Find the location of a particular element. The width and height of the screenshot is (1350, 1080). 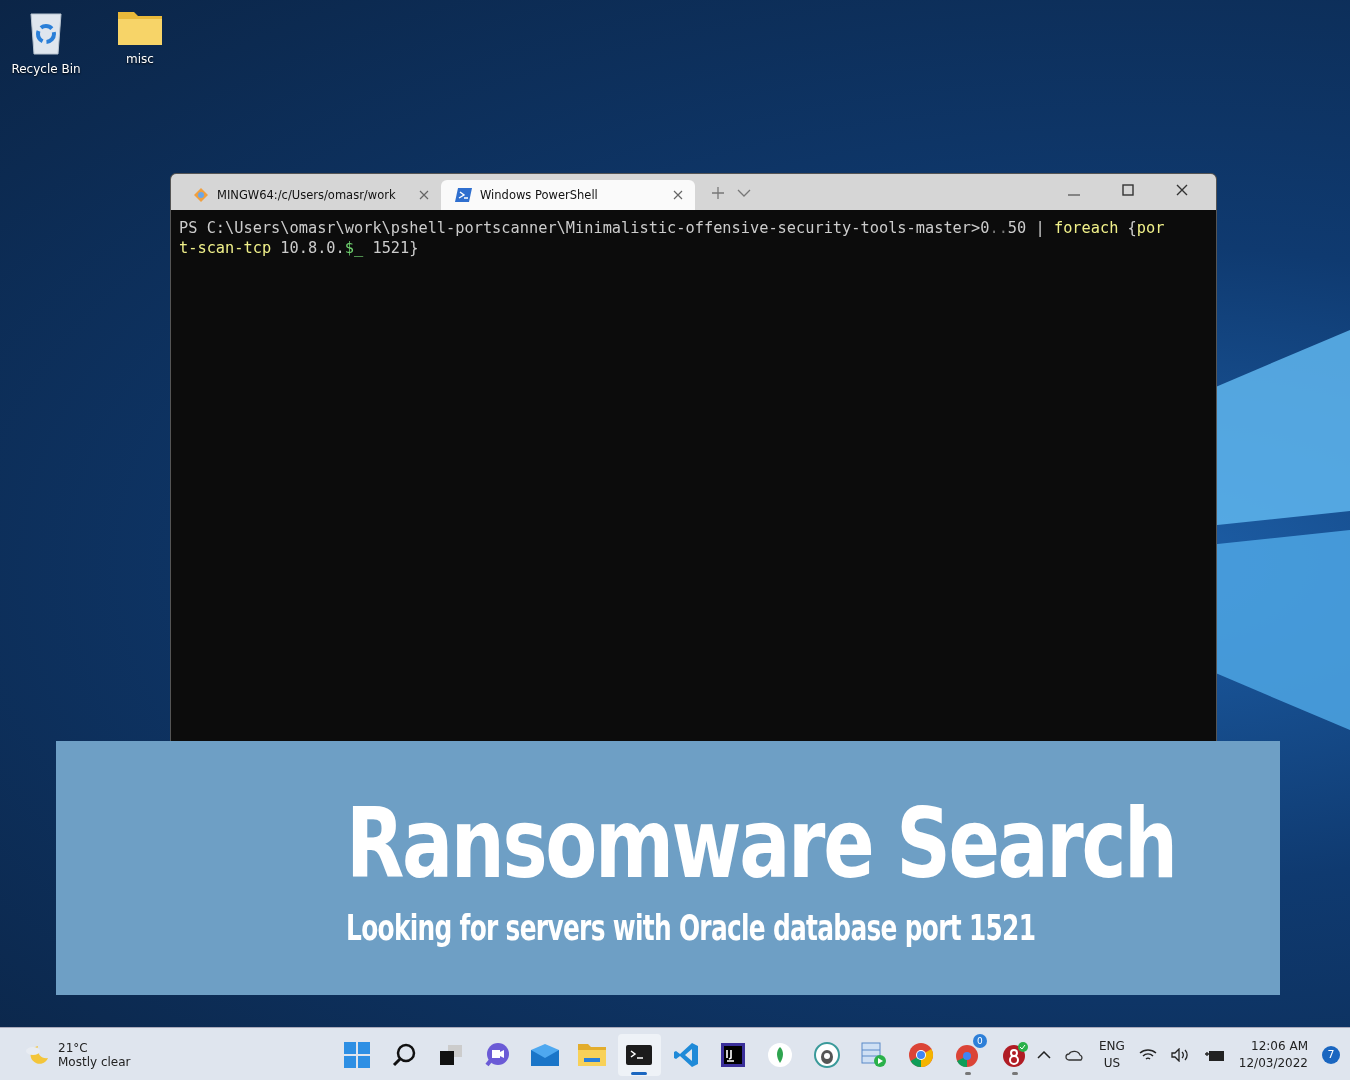

clock: 12:06 AM 12/03/2022 is located at coordinates (1273, 1054).